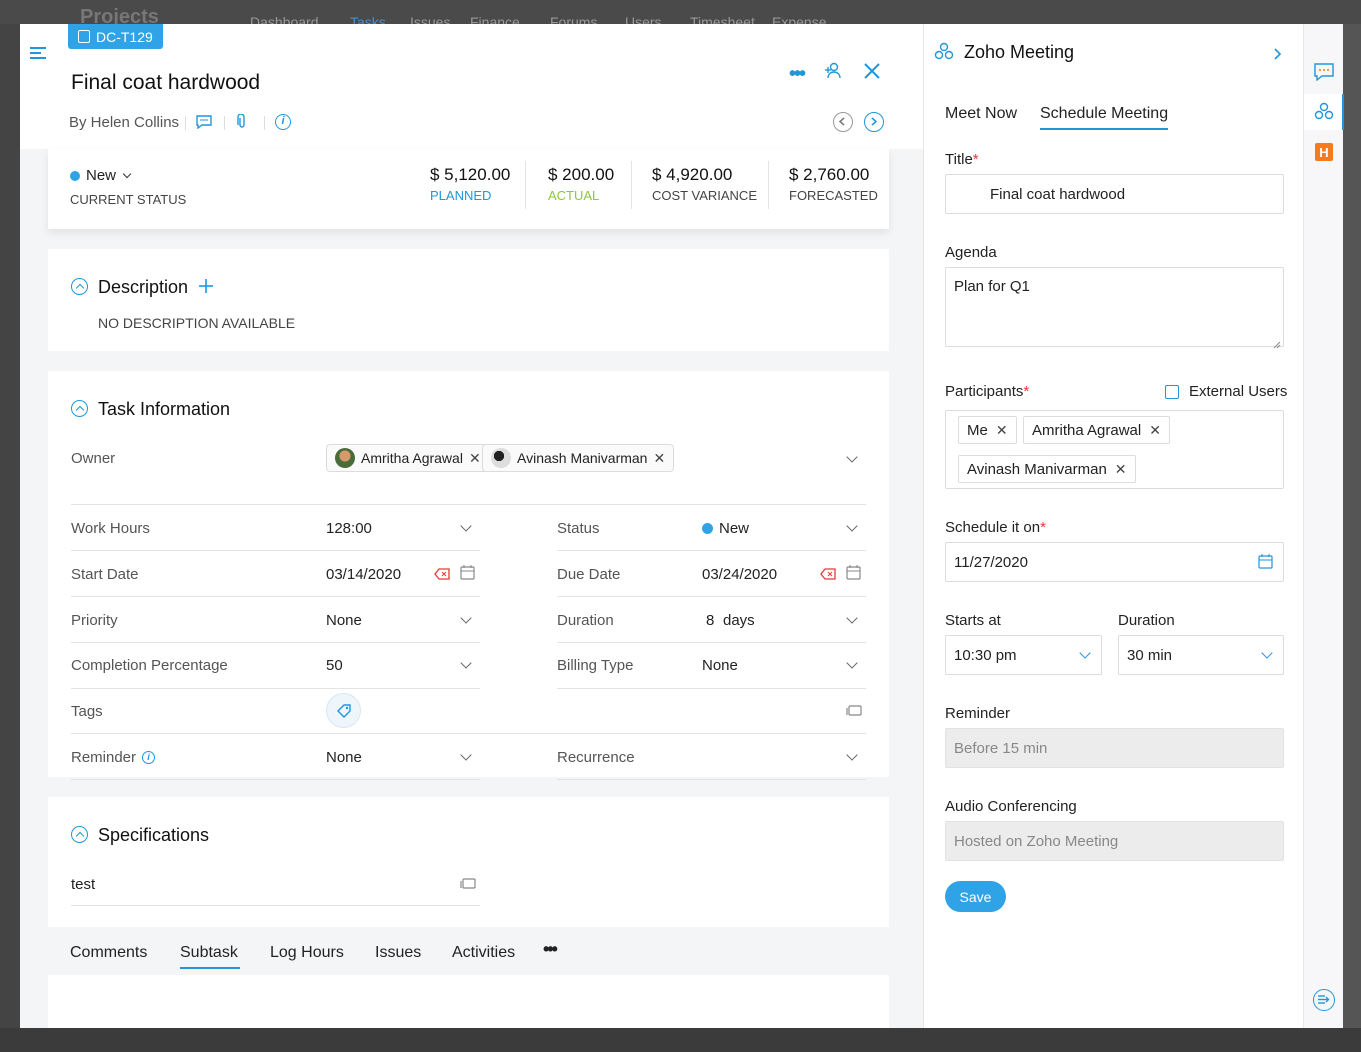  Describe the element at coordinates (1172, 392) in the screenshot. I see `external-users-checkbox` at that location.